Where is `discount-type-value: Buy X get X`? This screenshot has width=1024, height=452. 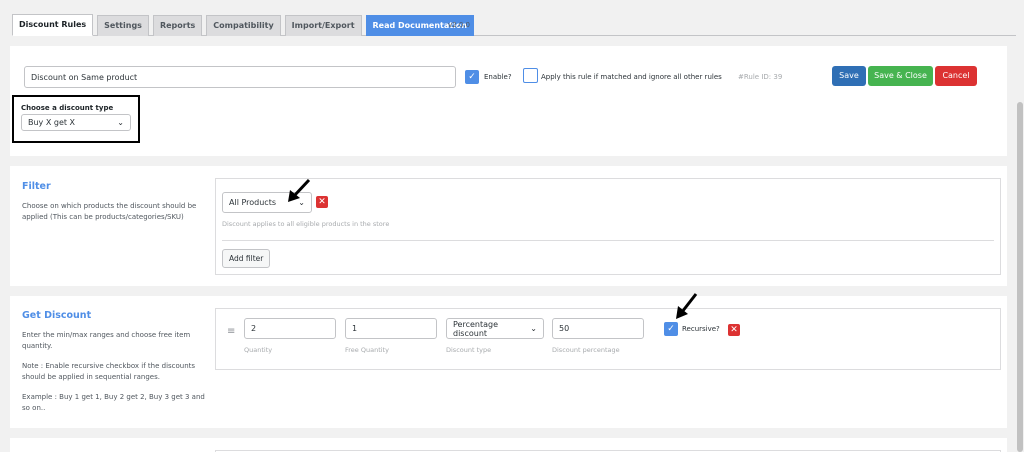 discount-type-value: Buy X get X is located at coordinates (52, 122).